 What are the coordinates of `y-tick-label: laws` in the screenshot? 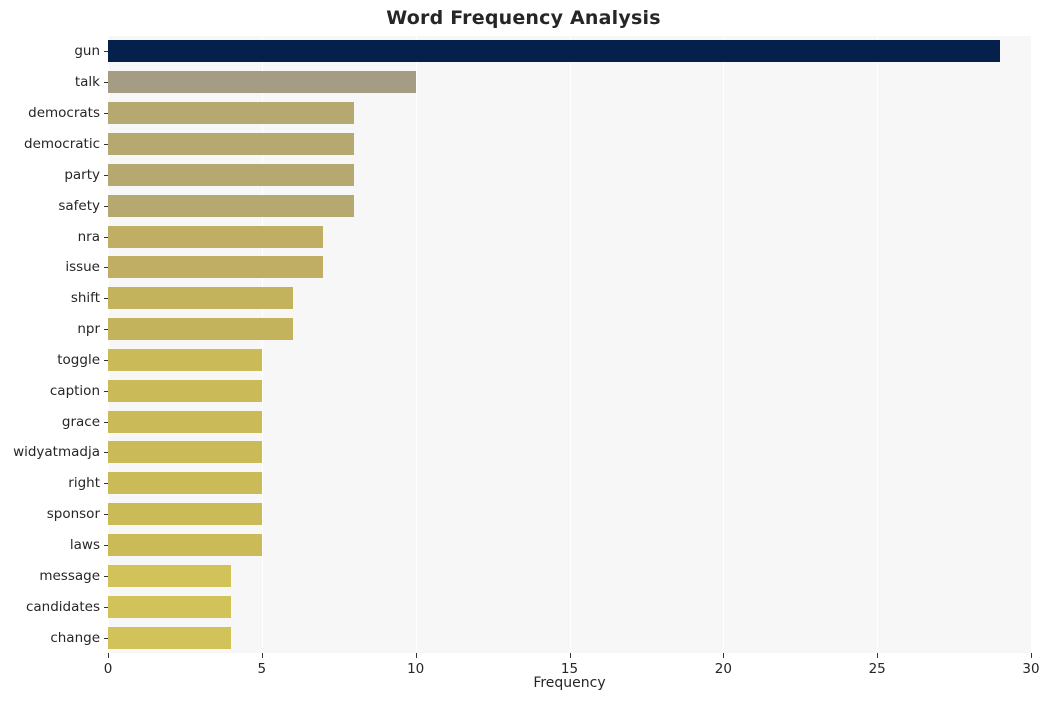 It's located at (84, 545).